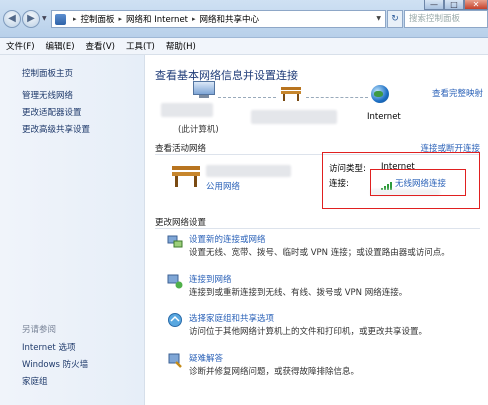 The height and width of the screenshot is (405, 488). I want to click on breadcrumb-control-panel: 控制面板, so click(98, 19).